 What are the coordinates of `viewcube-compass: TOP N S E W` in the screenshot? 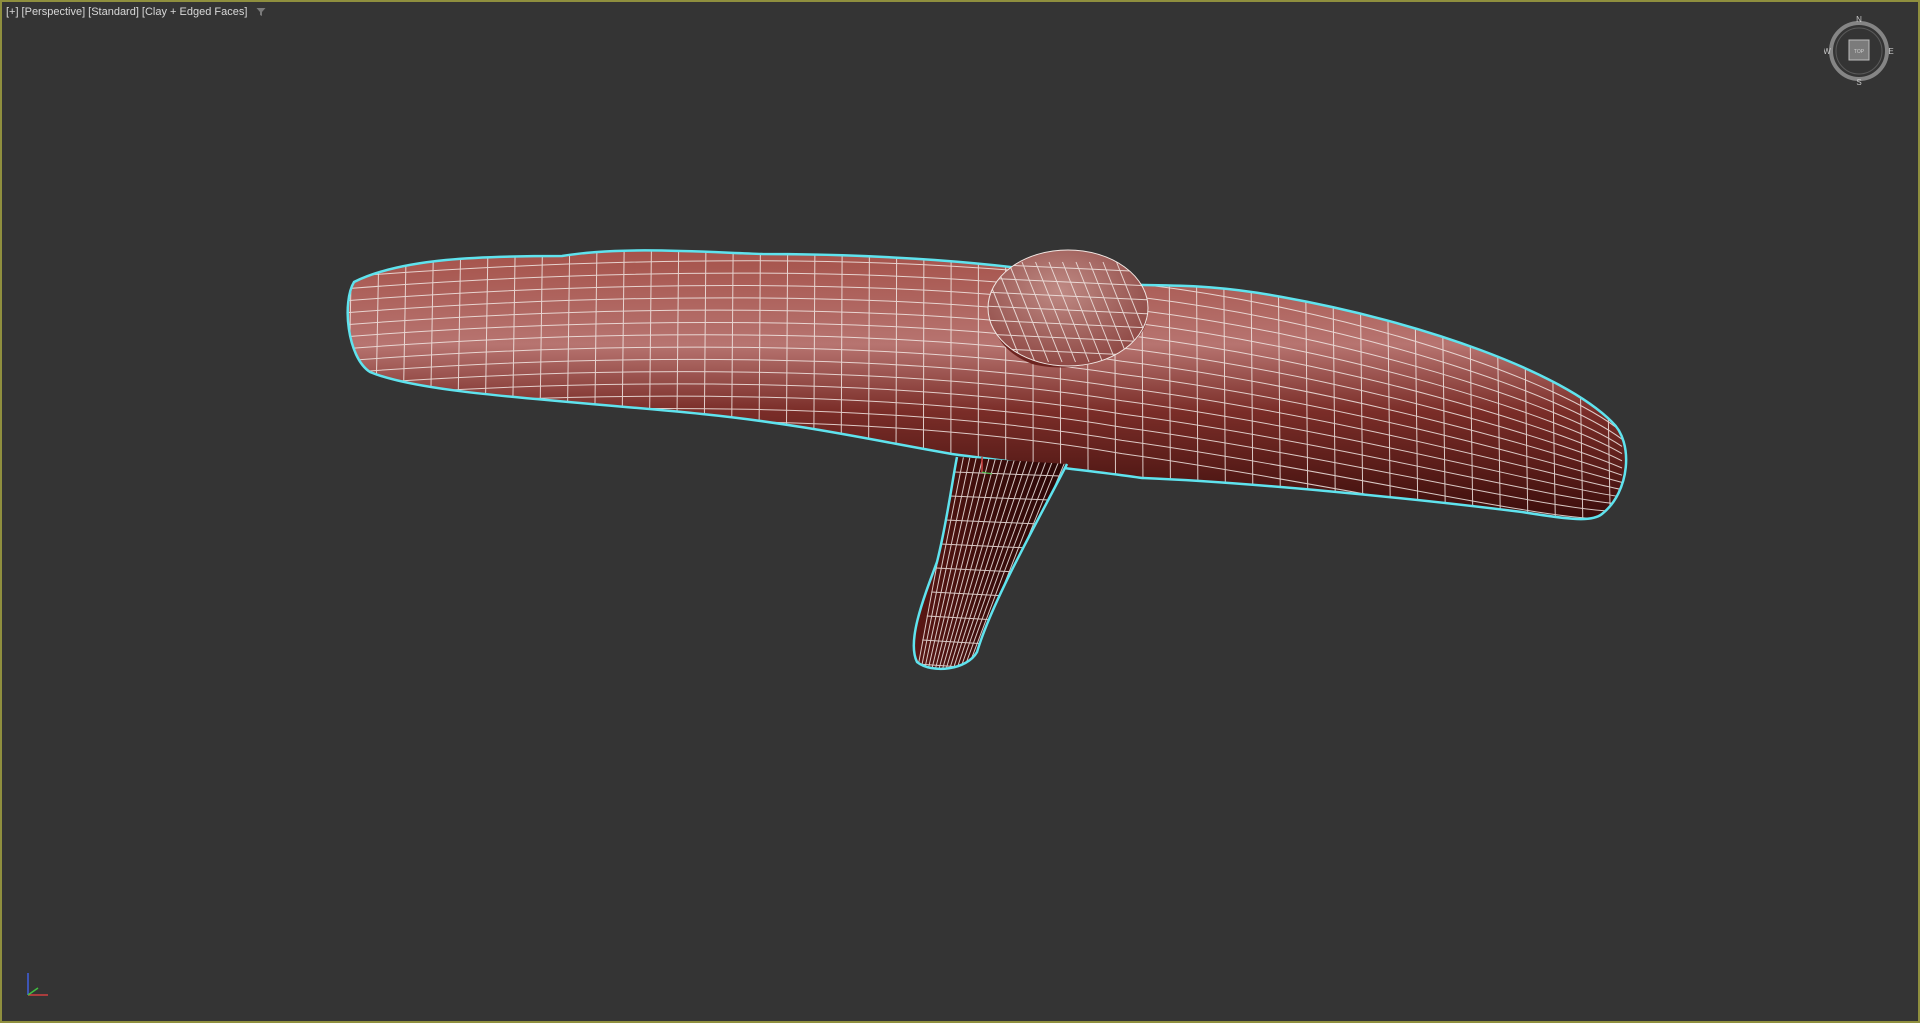 It's located at (1859, 51).